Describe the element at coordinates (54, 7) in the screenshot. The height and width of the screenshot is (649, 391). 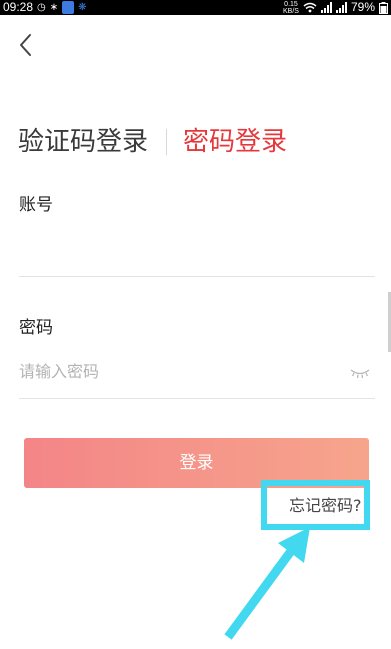
I see `bluetooth-icon: ∗` at that location.